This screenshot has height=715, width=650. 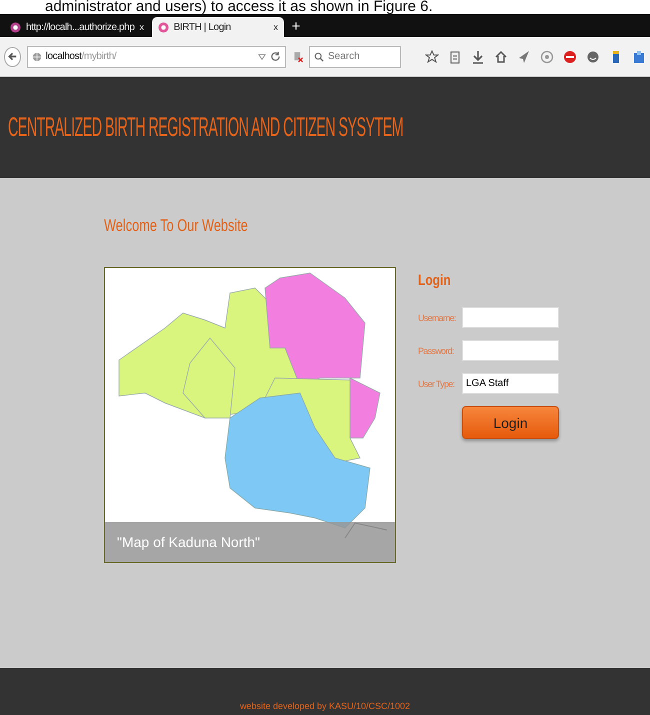 I want to click on footer-text: website developed by KASU/10/CSC/1002, so click(x=325, y=706).